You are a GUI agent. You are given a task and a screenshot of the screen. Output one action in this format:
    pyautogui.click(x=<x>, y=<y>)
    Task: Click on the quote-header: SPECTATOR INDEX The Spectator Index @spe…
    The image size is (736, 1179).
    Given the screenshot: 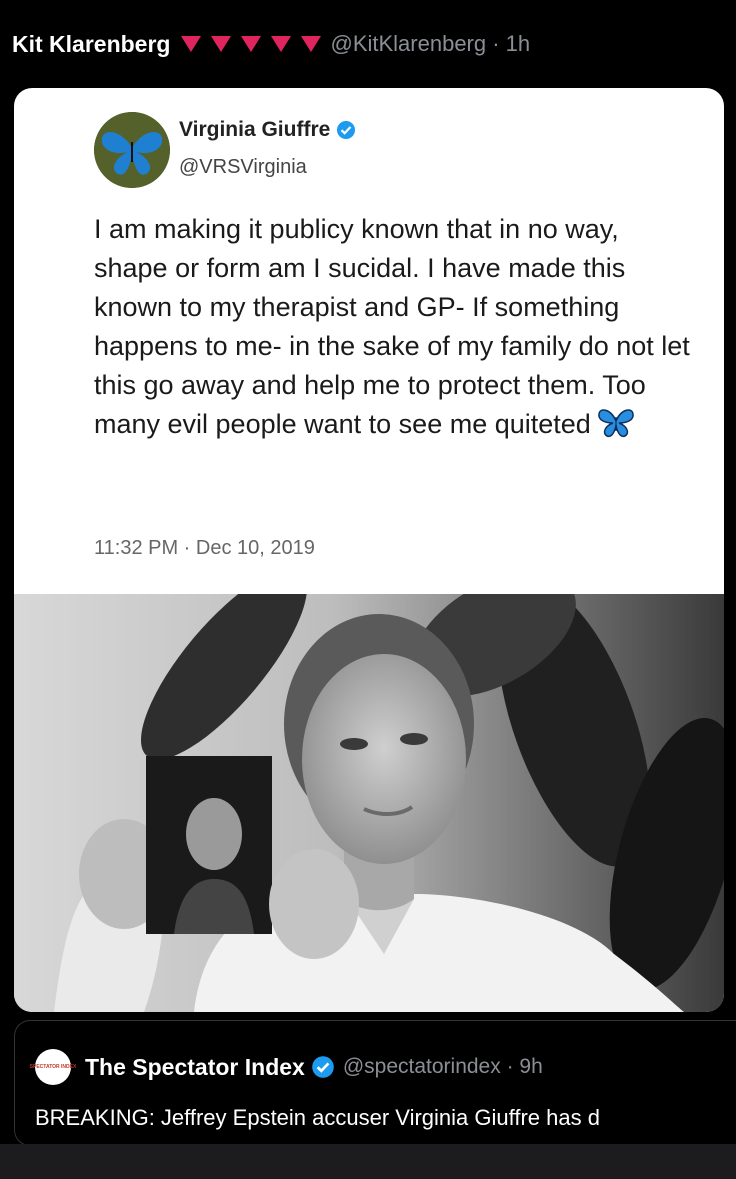 What is the action you would take?
    pyautogui.click(x=286, y=1067)
    